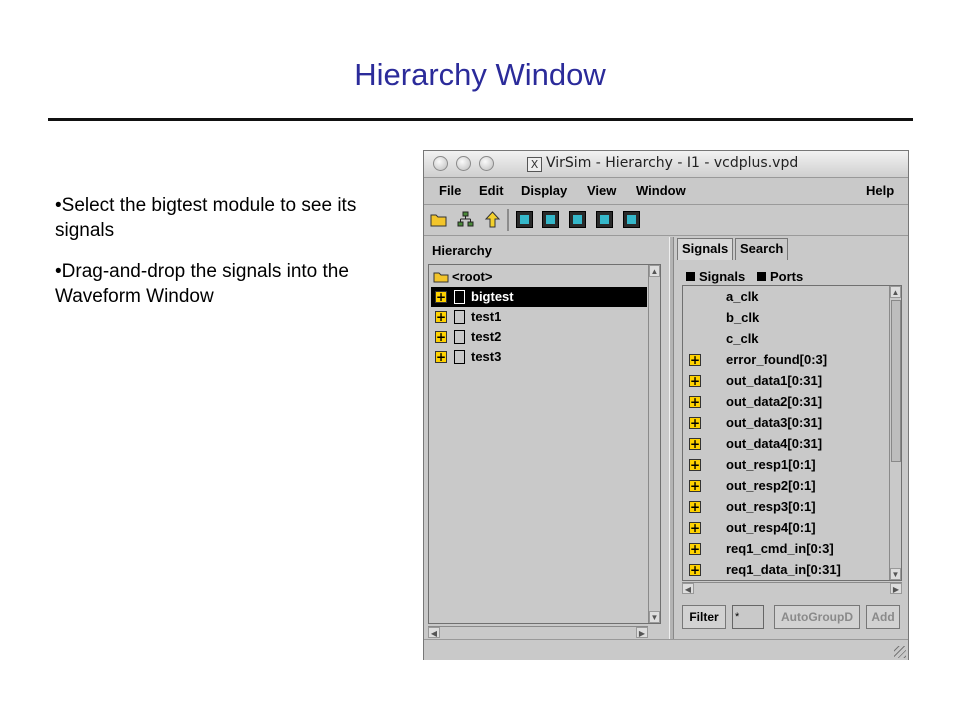 Image resolution: width=960 pixels, height=720 pixels. Describe the element at coordinates (601, 190) in the screenshot. I see `menu-view: View` at that location.